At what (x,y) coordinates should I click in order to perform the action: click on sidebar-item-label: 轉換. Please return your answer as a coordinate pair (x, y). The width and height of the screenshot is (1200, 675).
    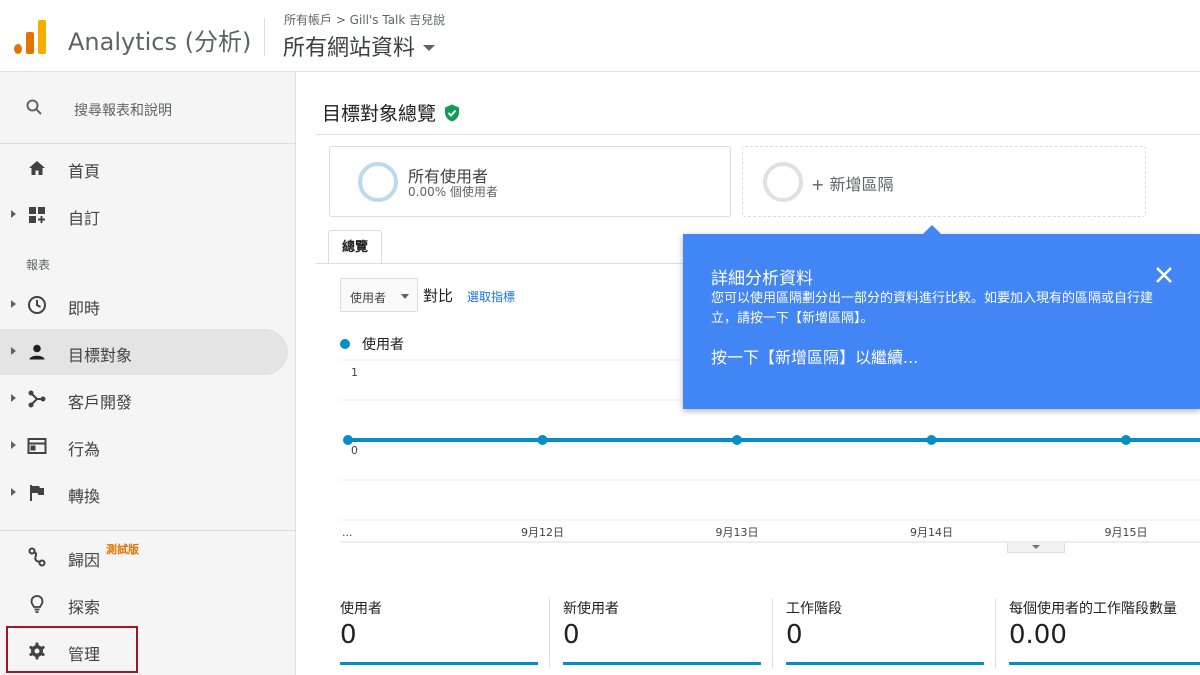
    Looking at the image, I should click on (84, 496).